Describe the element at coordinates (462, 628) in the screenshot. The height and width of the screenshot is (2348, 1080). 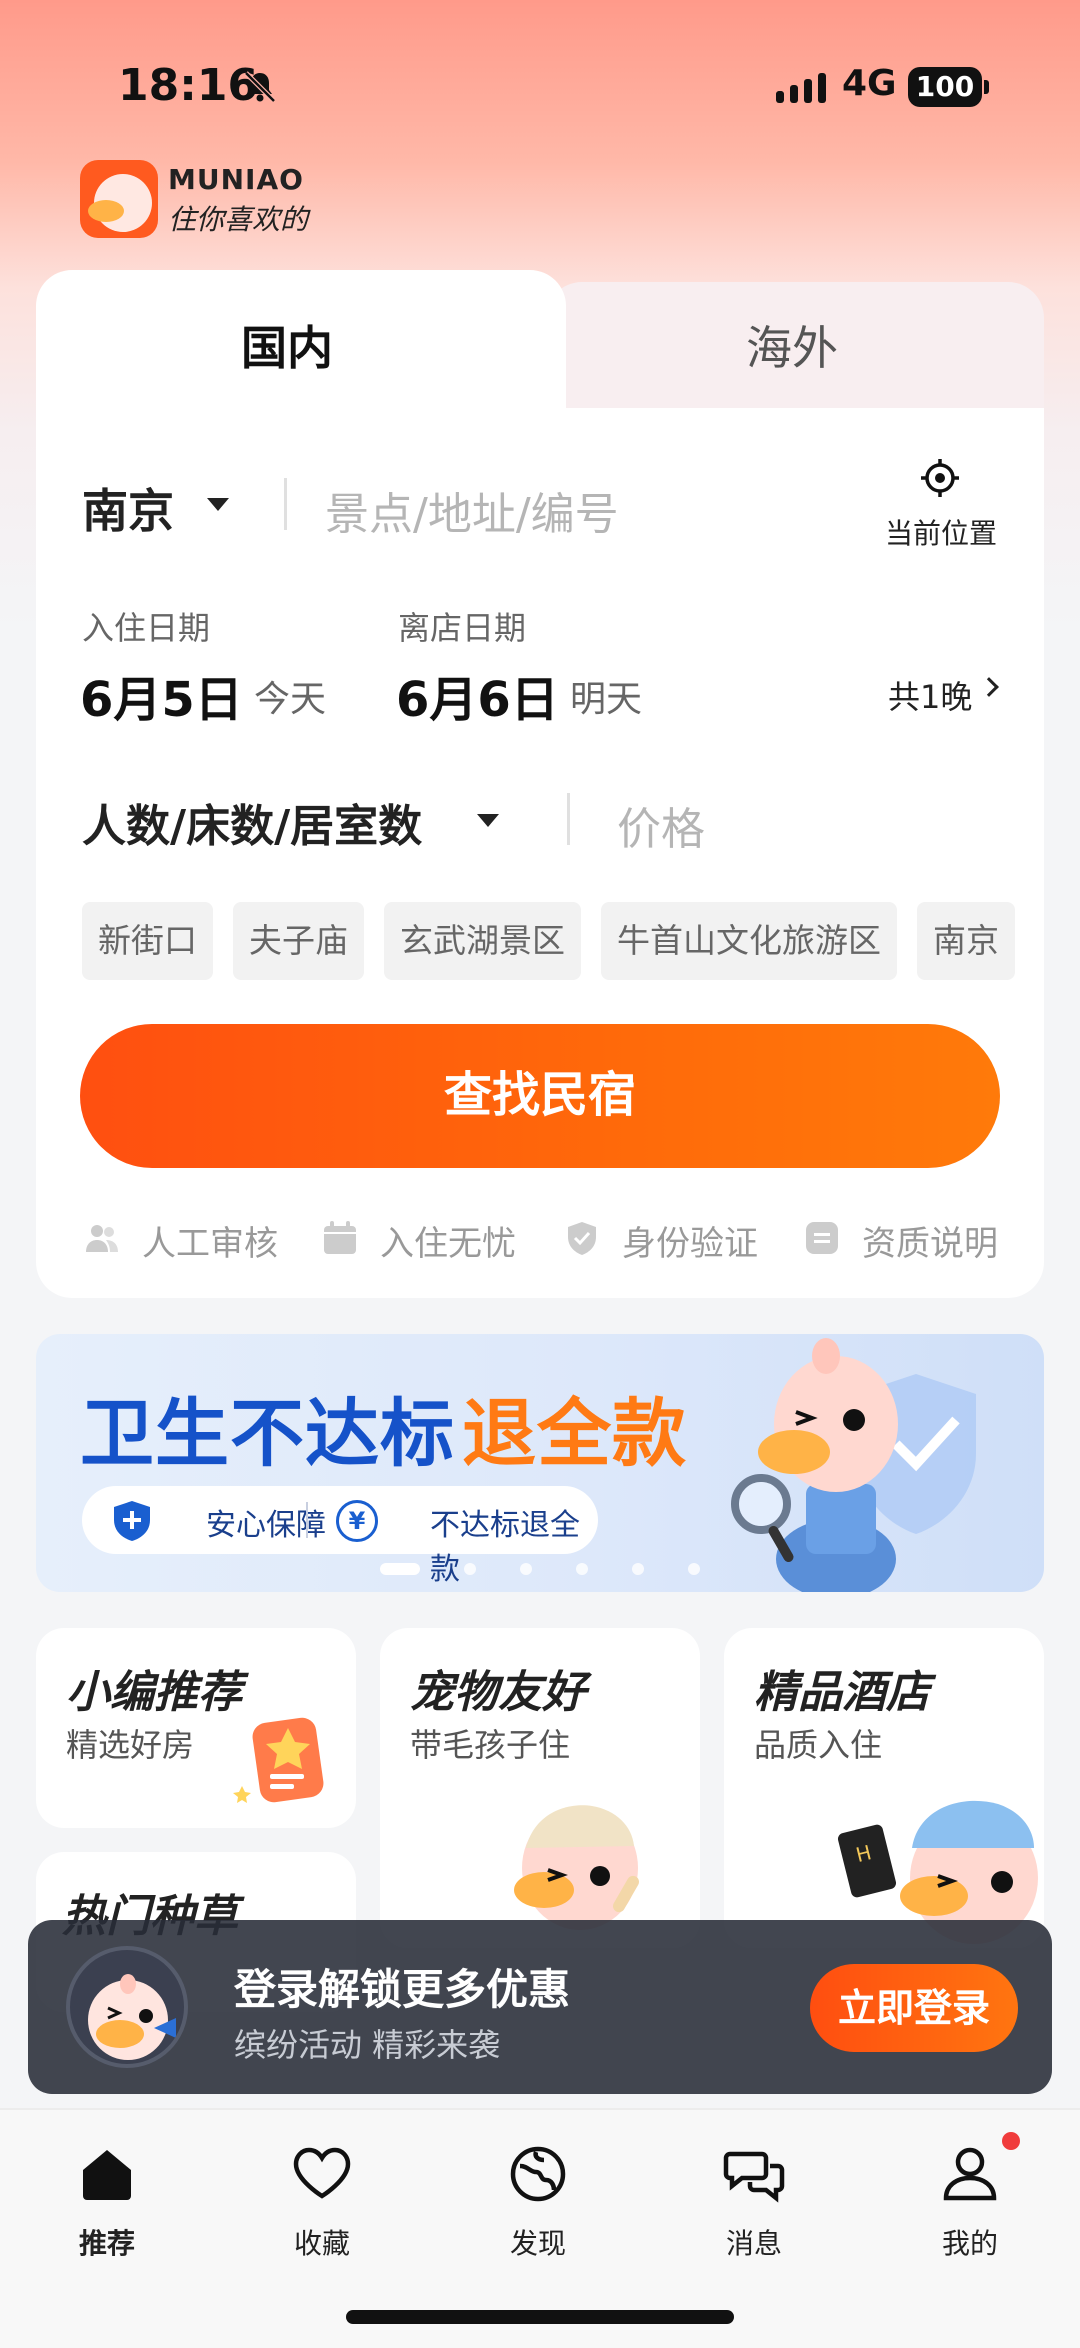
I see `checkout-label: 离店日期` at that location.